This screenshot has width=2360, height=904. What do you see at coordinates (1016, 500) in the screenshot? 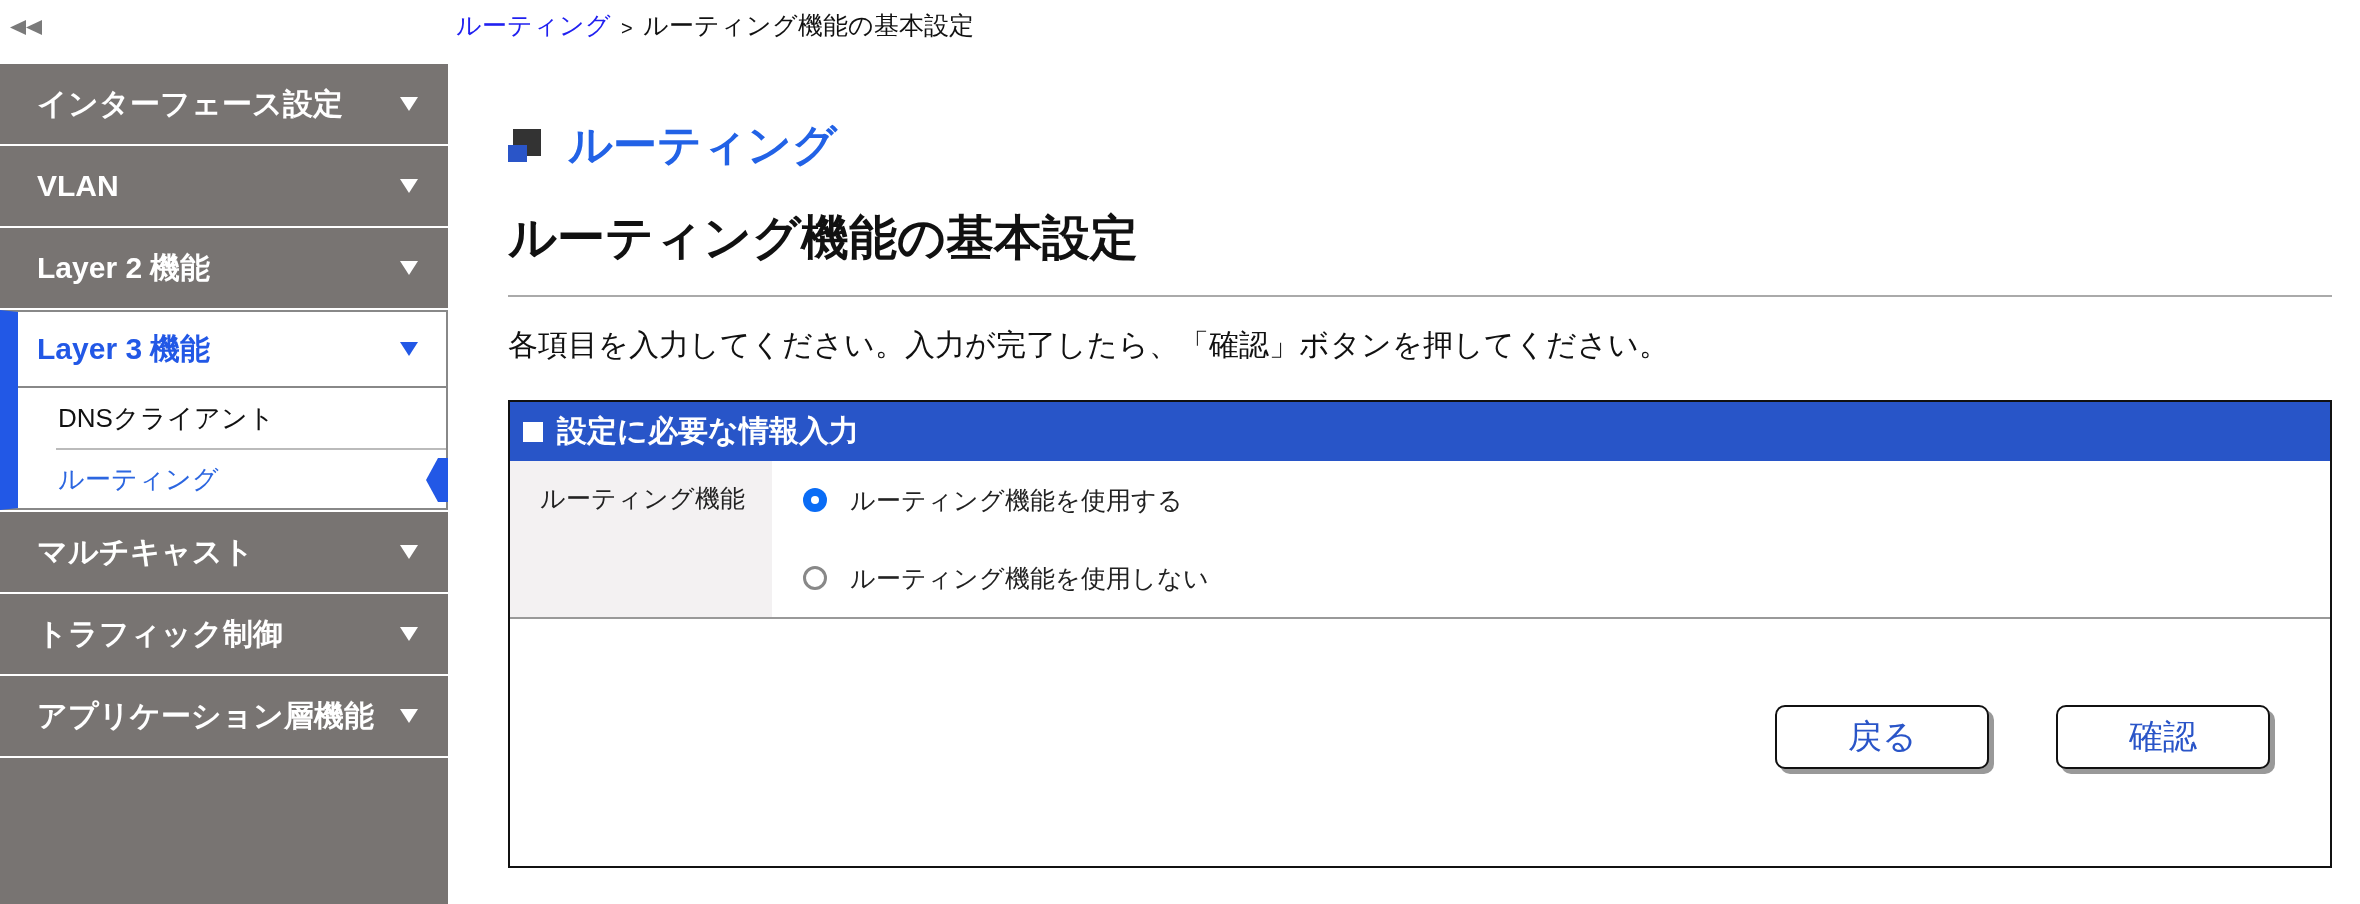
I see `option-label: ルーティング機能を使用する` at bounding box center [1016, 500].